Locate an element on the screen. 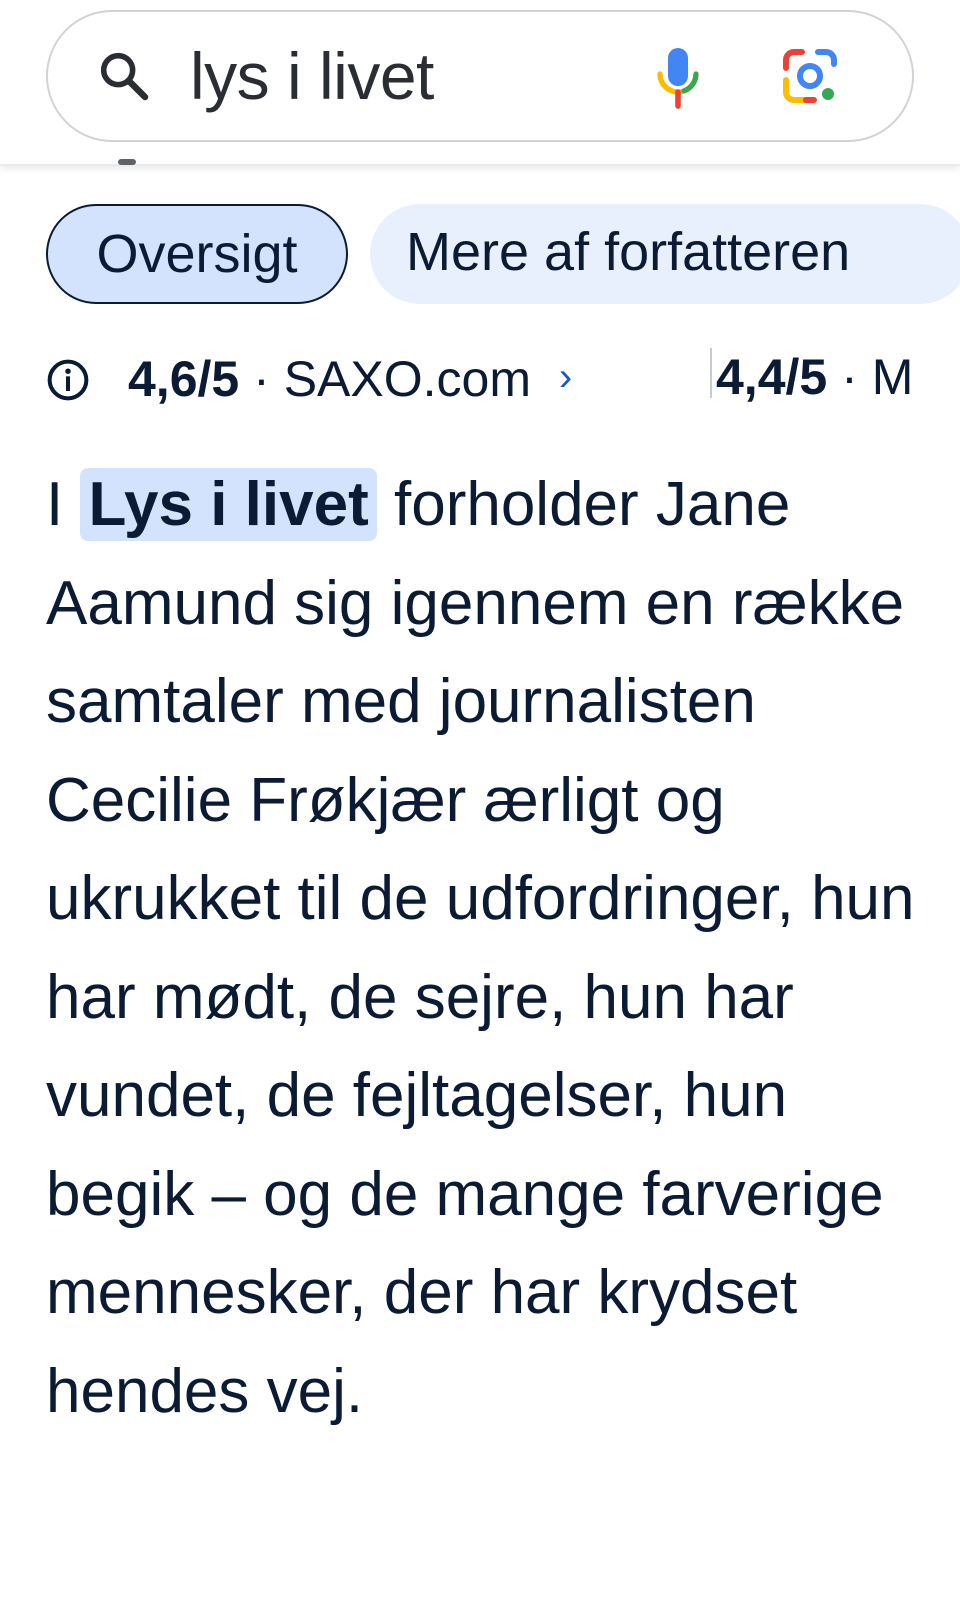 This screenshot has height=1617, width=960. microphone-icon is located at coordinates (678, 78).